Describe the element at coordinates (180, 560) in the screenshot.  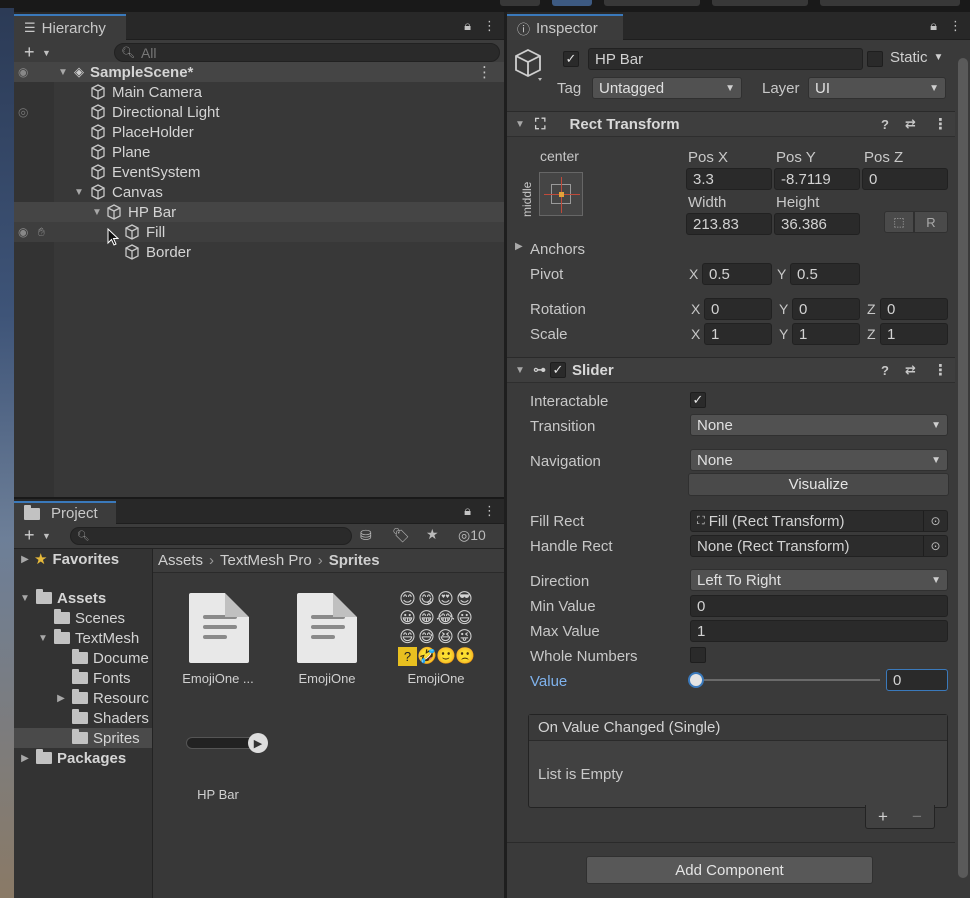
I see `breadcrumb-assets: Assets` at that location.